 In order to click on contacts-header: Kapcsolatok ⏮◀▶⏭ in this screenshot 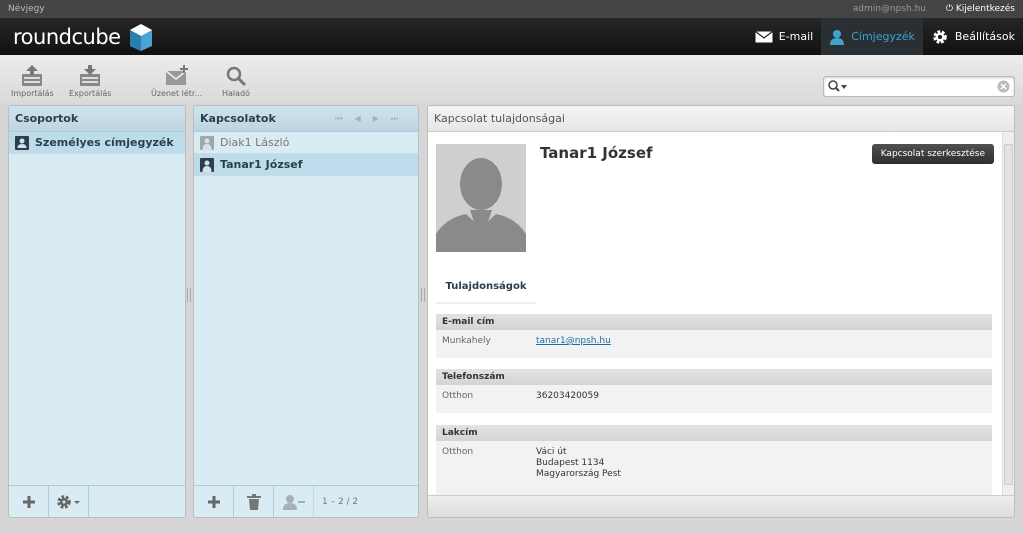, I will do `click(306, 119)`.